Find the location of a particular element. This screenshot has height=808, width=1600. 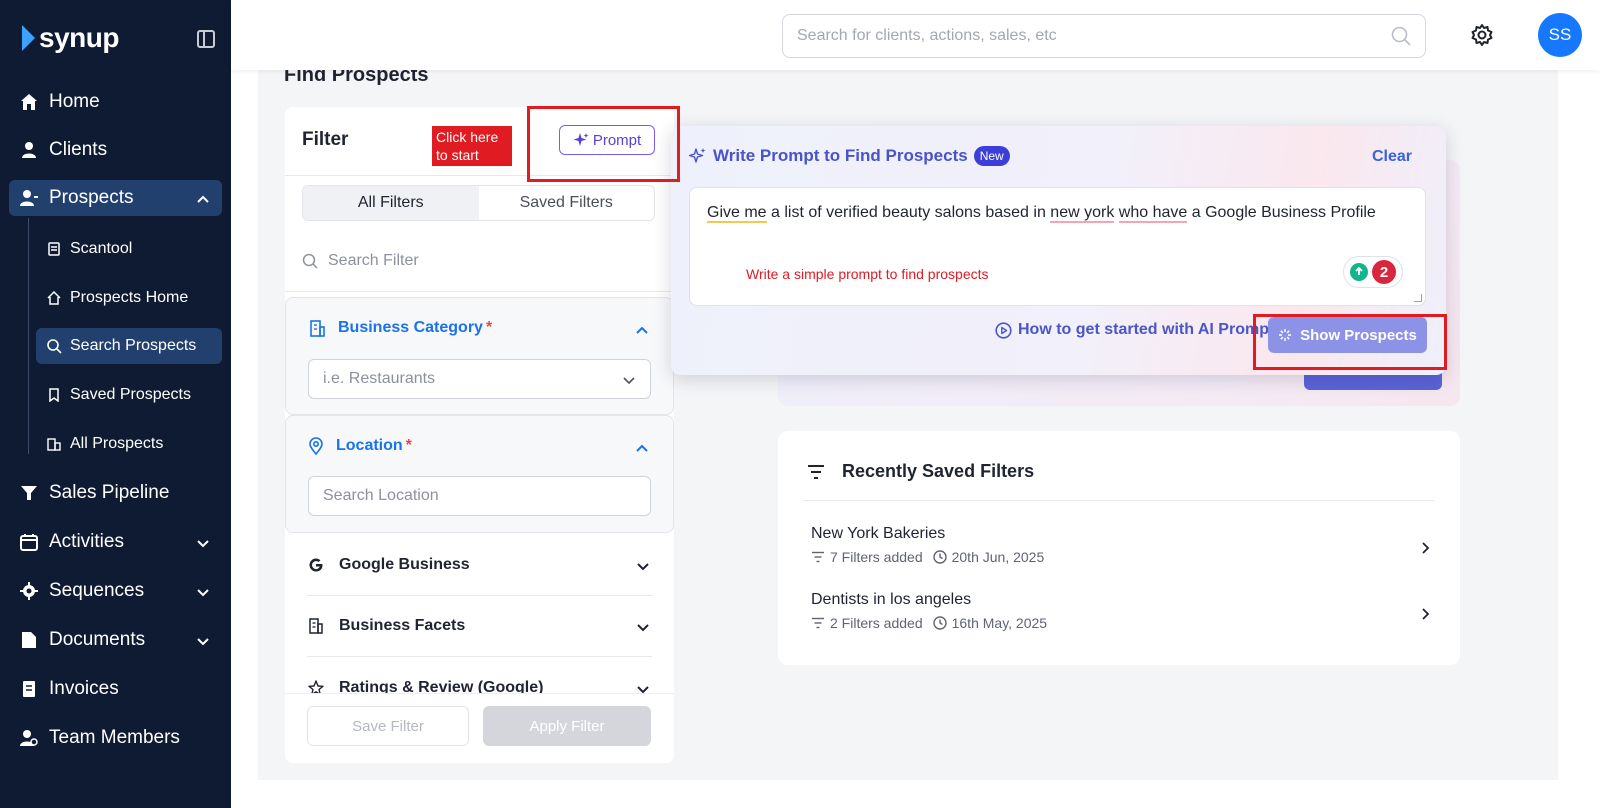

location-header: Location * is located at coordinates (360, 446).